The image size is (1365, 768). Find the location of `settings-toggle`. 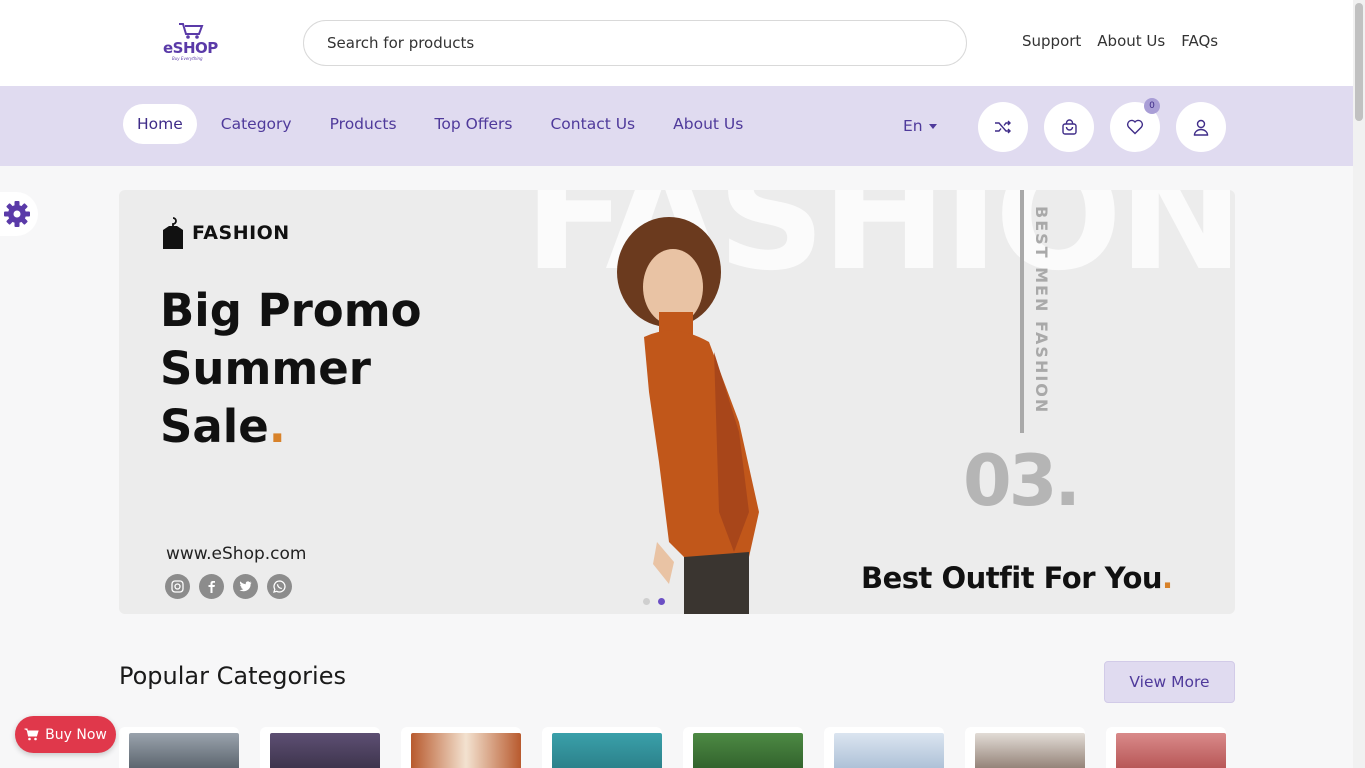

settings-toggle is located at coordinates (19, 214).